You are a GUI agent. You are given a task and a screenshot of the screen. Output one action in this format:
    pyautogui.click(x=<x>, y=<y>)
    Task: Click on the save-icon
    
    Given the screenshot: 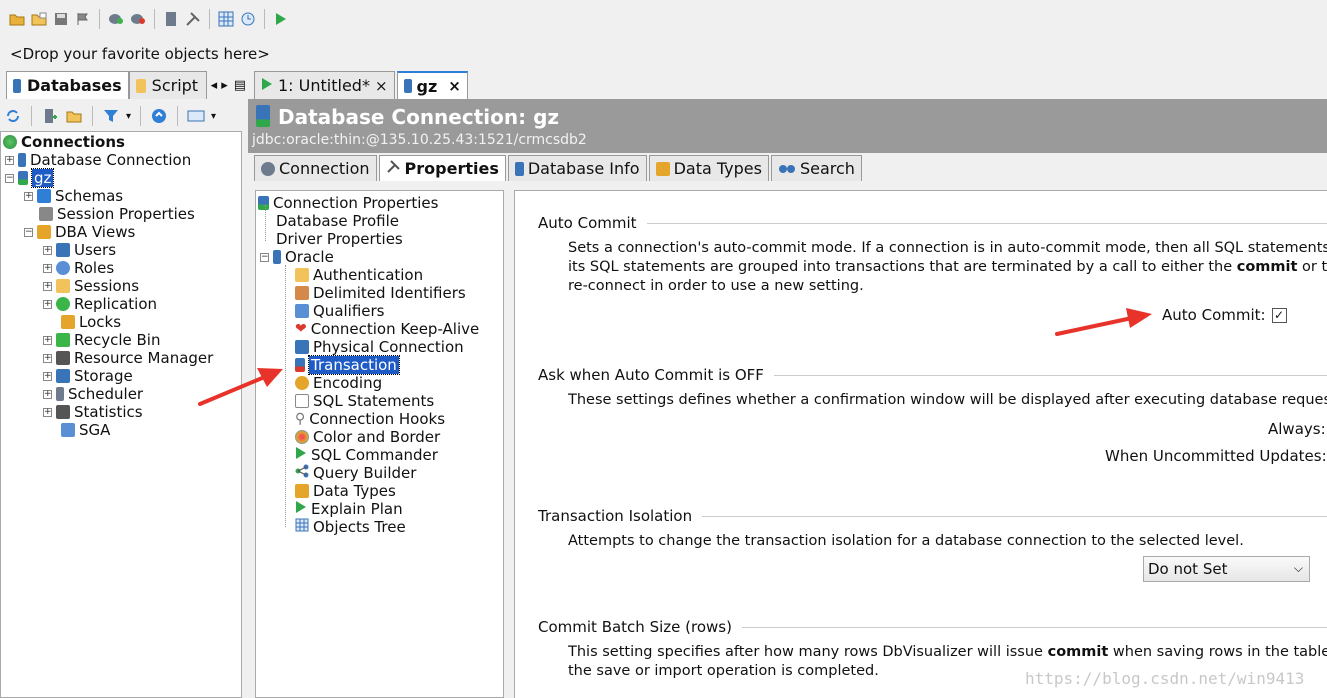 What is the action you would take?
    pyautogui.click(x=61, y=19)
    